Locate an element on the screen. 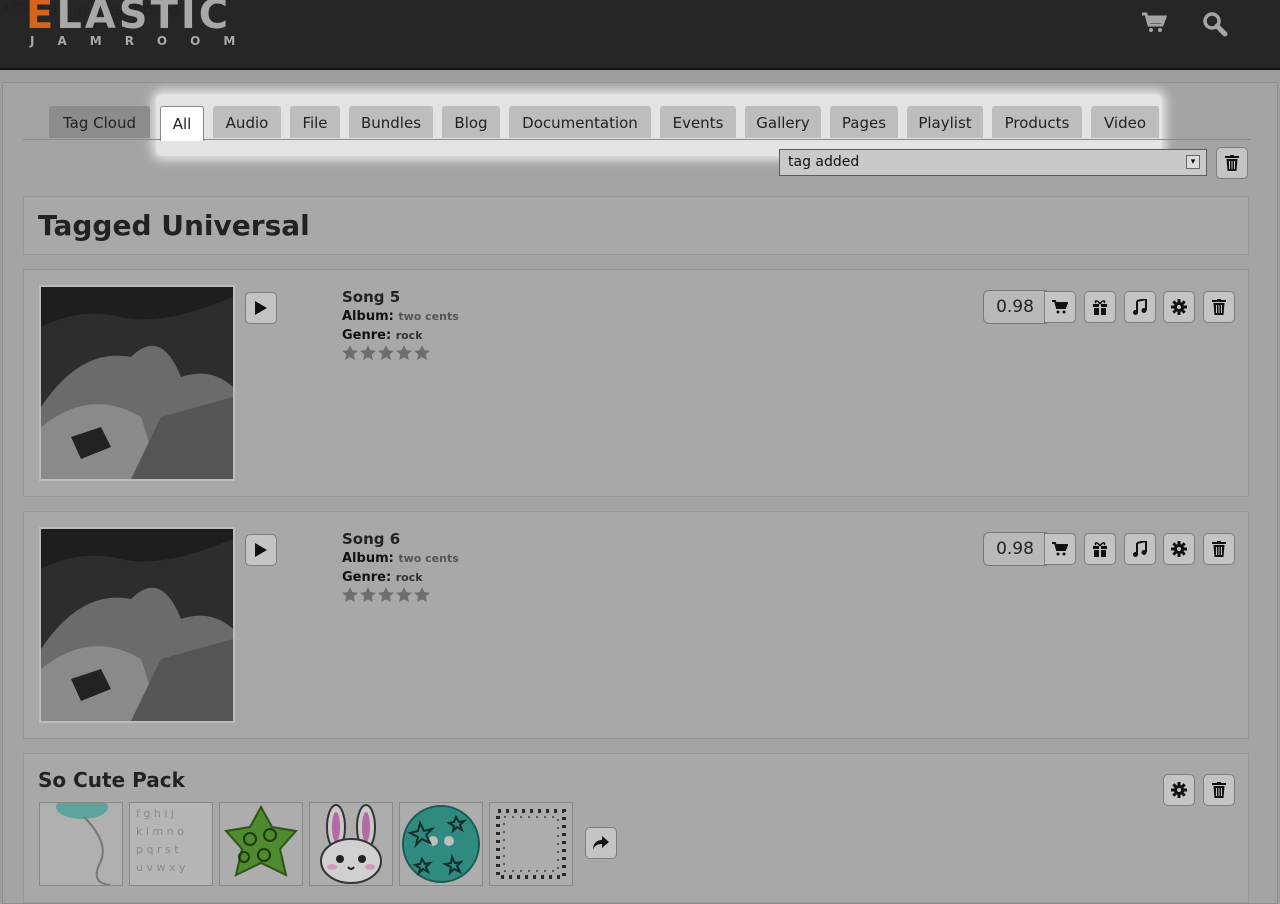 The height and width of the screenshot is (904, 1280). song-title: Song 6 is located at coordinates (371, 539).